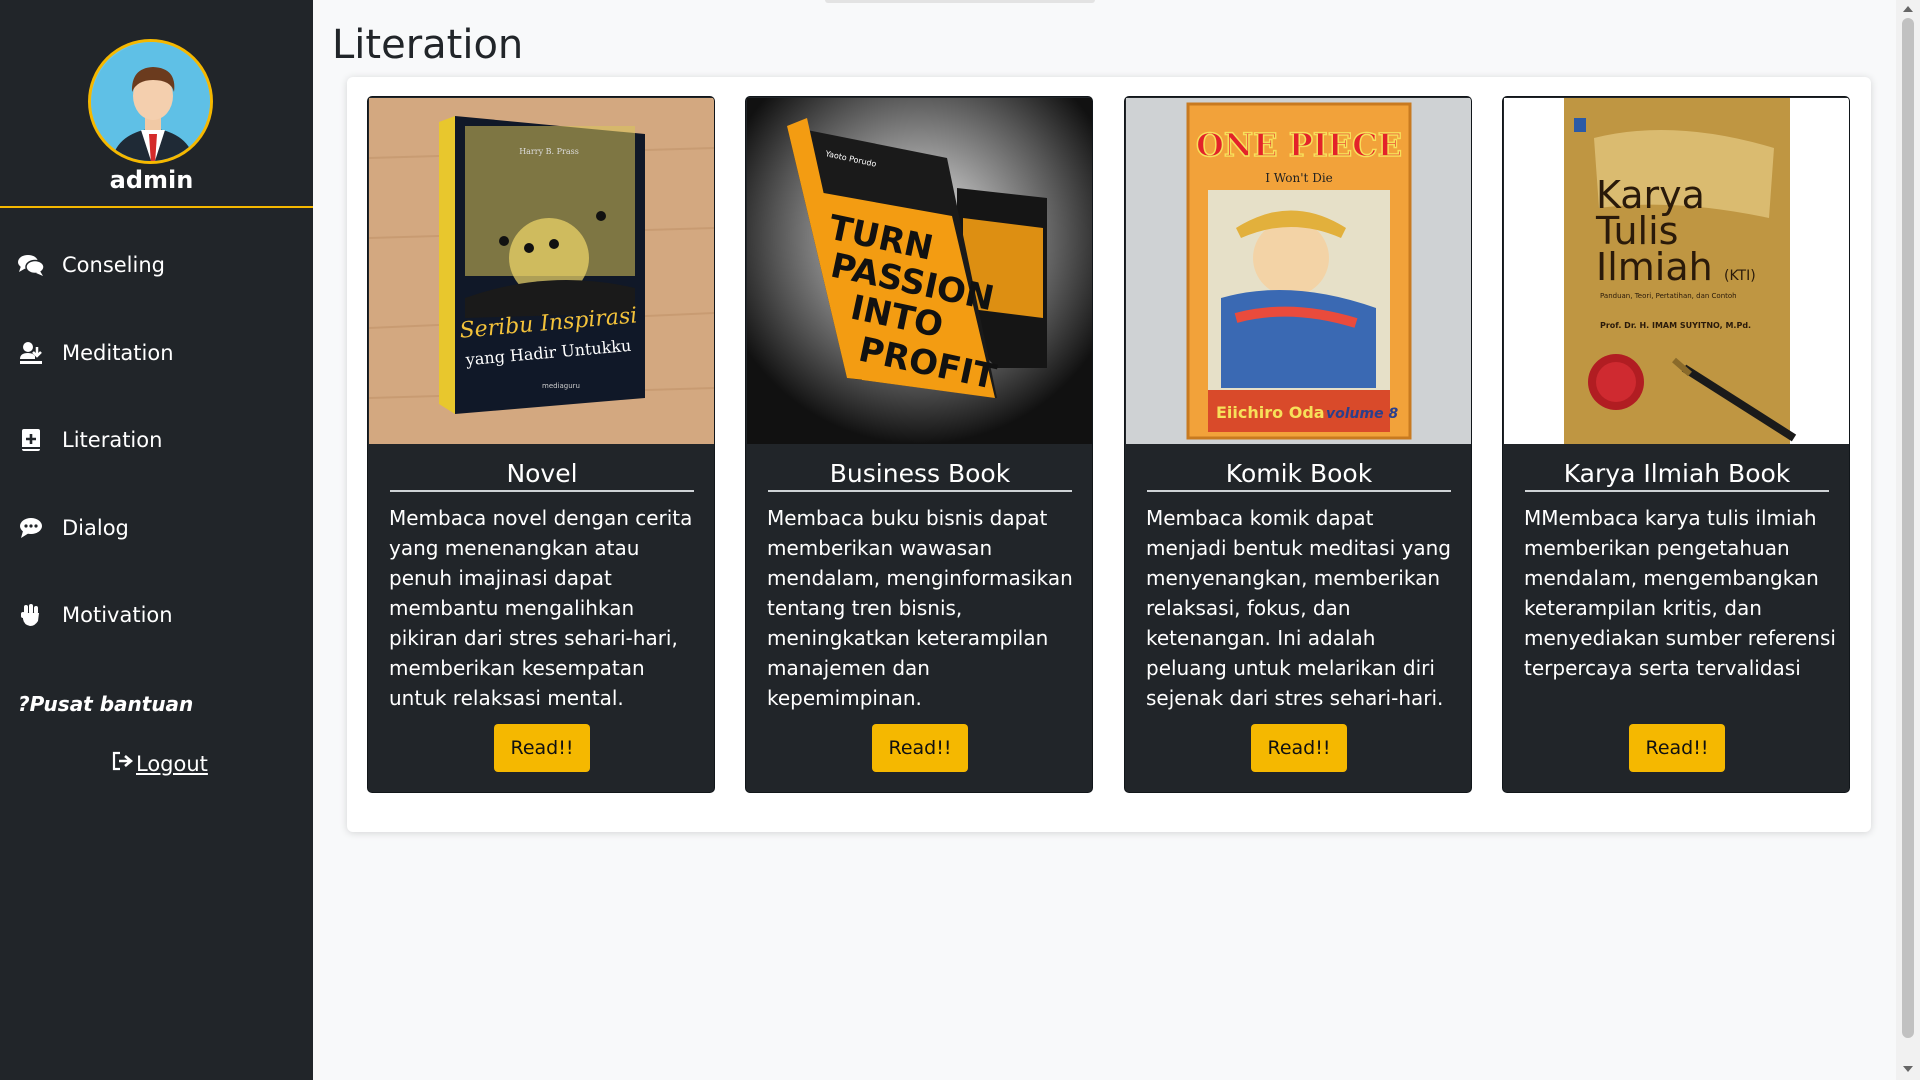 This screenshot has width=1920, height=1080. I want to click on sidebar-item-meditation: Meditation, so click(96, 353).